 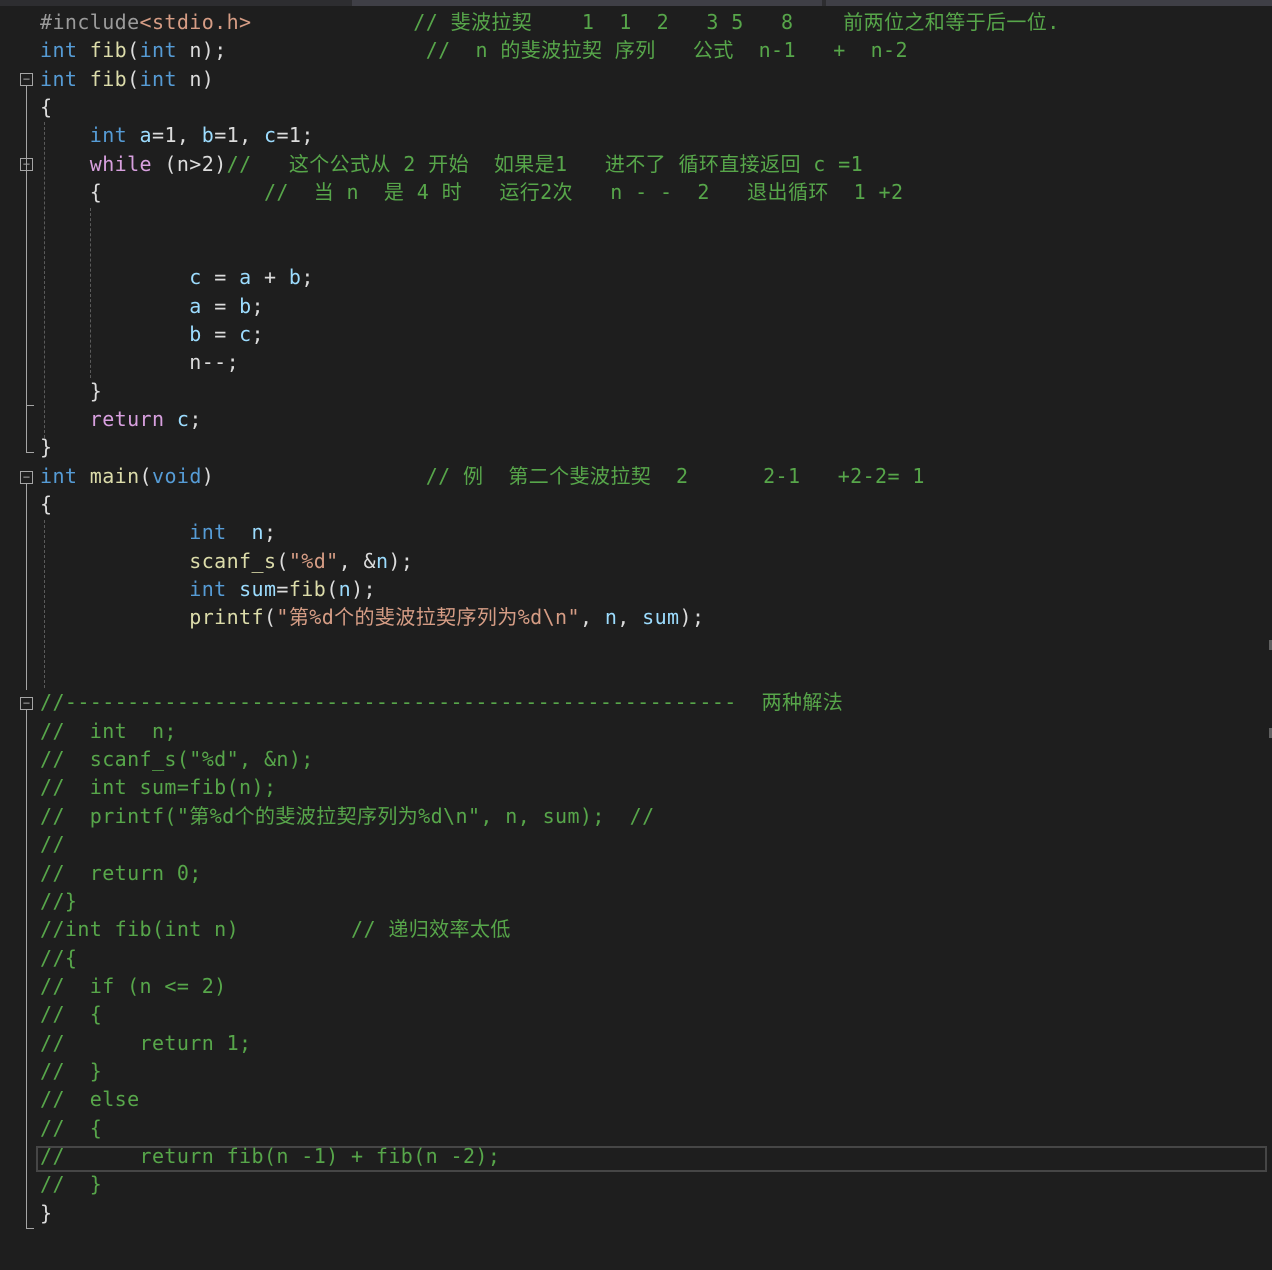 I want to click on code-token: // scanf_s("%d", &n);, so click(x=177, y=759).